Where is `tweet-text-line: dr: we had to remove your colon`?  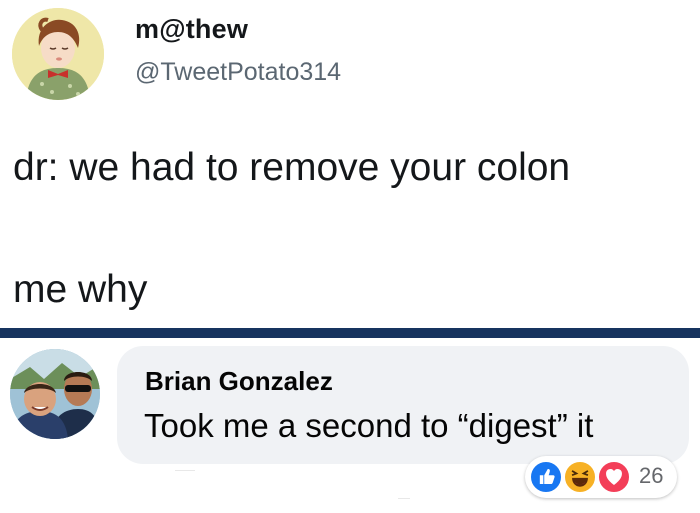 tweet-text-line: dr: we had to remove your colon is located at coordinates (292, 167).